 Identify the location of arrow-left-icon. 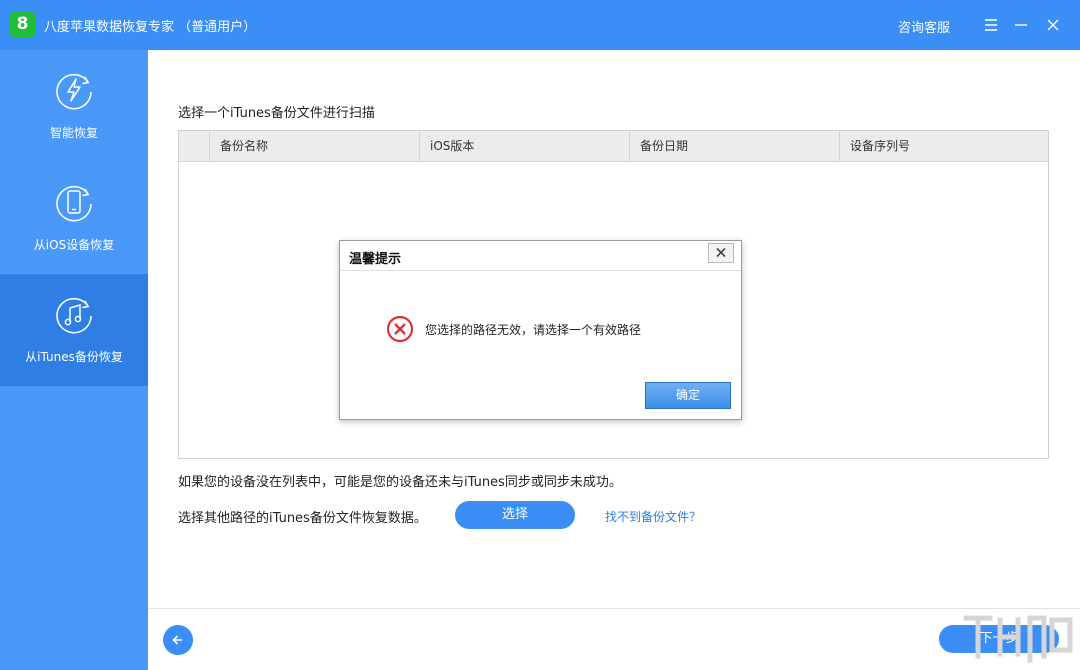
(177, 640).